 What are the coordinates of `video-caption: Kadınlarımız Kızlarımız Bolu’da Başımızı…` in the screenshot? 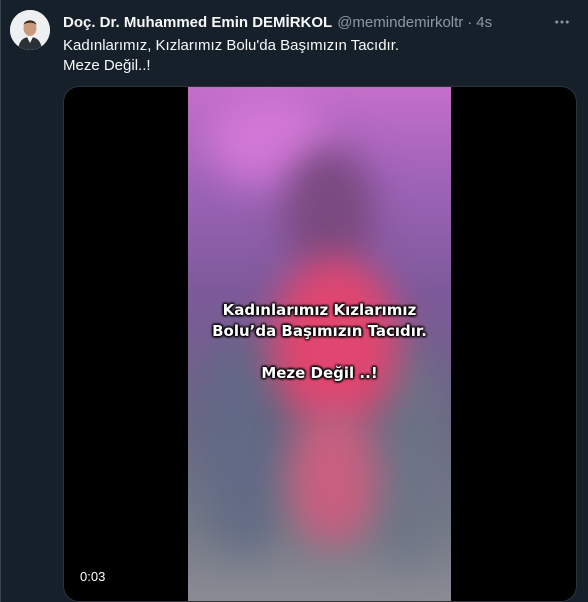 It's located at (319, 342).